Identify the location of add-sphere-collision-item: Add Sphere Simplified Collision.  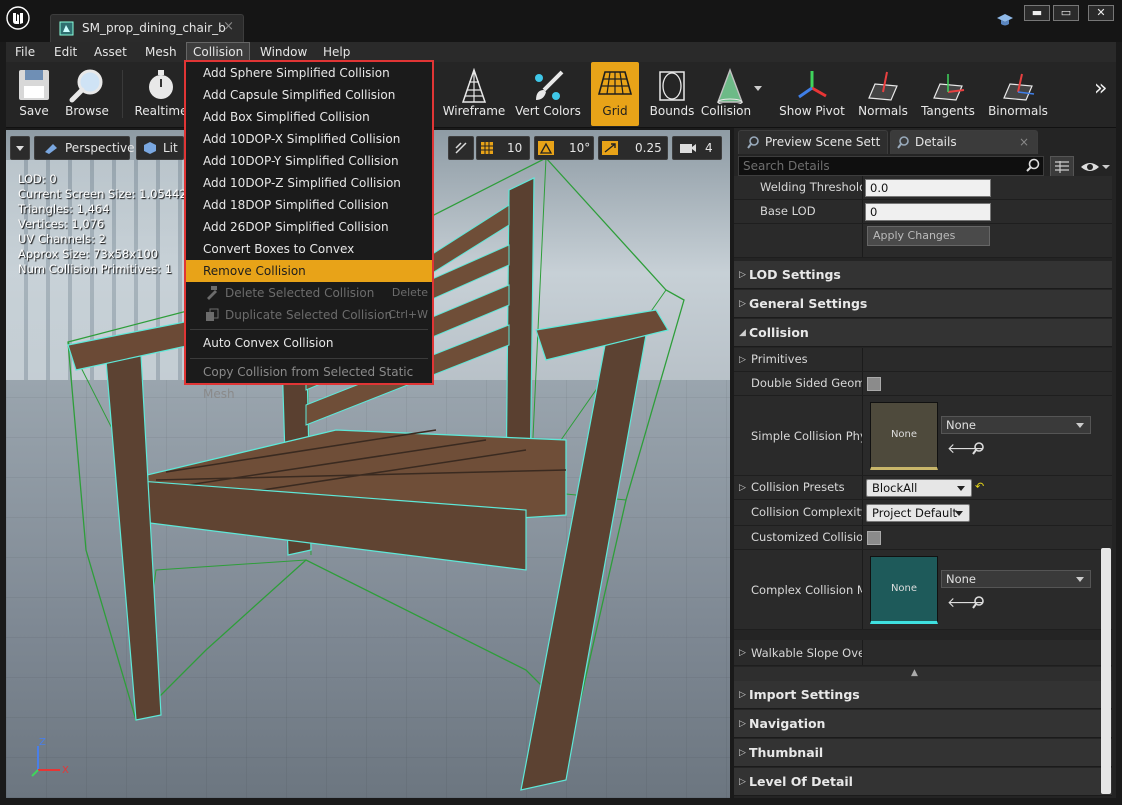
(309, 73).